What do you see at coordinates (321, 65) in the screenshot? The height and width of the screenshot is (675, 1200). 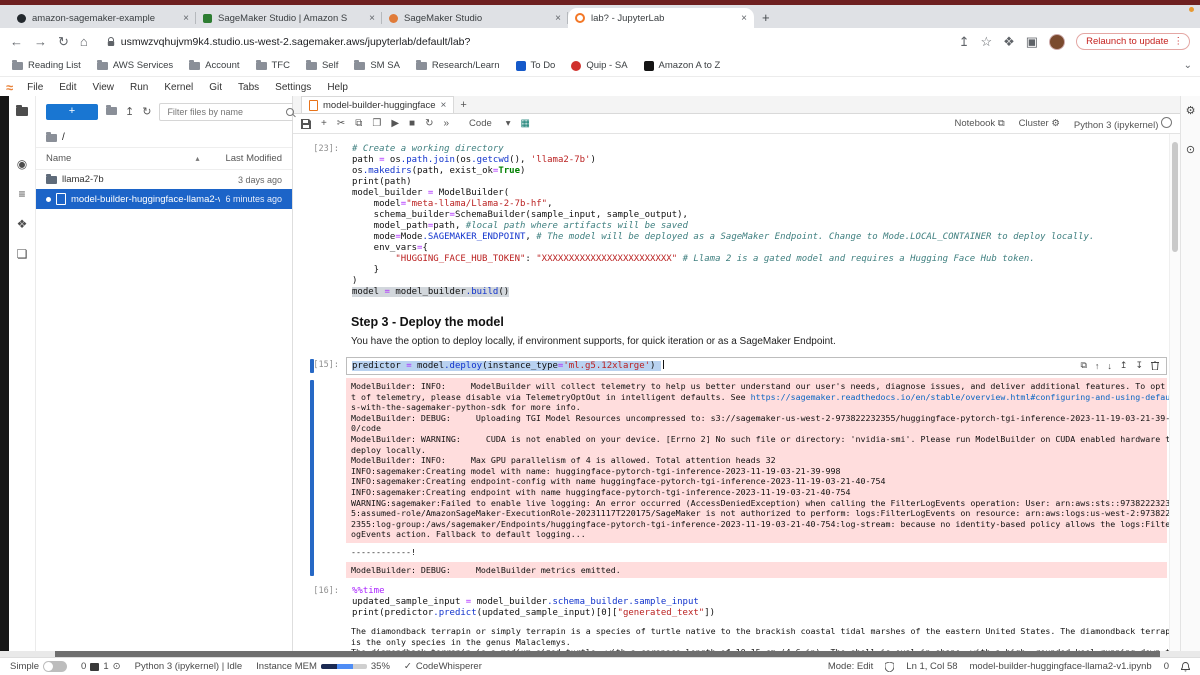 I see `bookmark-self: Self` at bounding box center [321, 65].